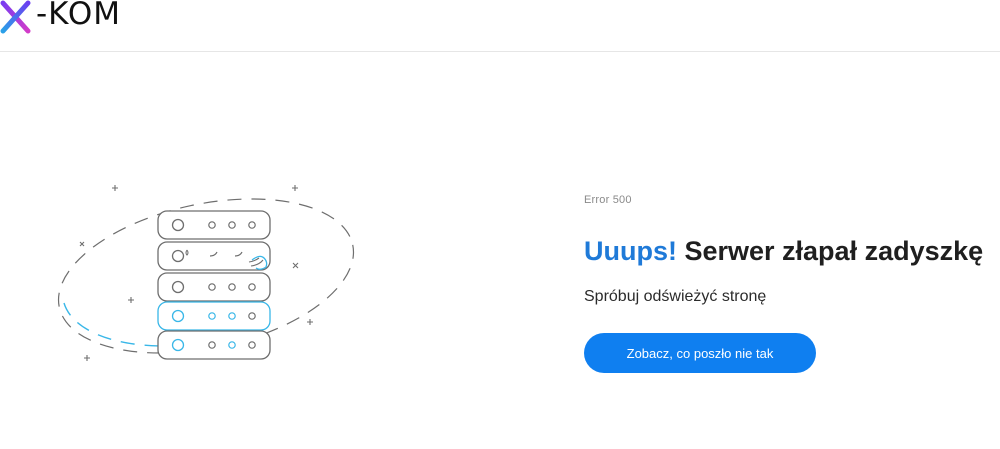  What do you see at coordinates (78, 16) in the screenshot?
I see `logo-wordmark: -KOM` at bounding box center [78, 16].